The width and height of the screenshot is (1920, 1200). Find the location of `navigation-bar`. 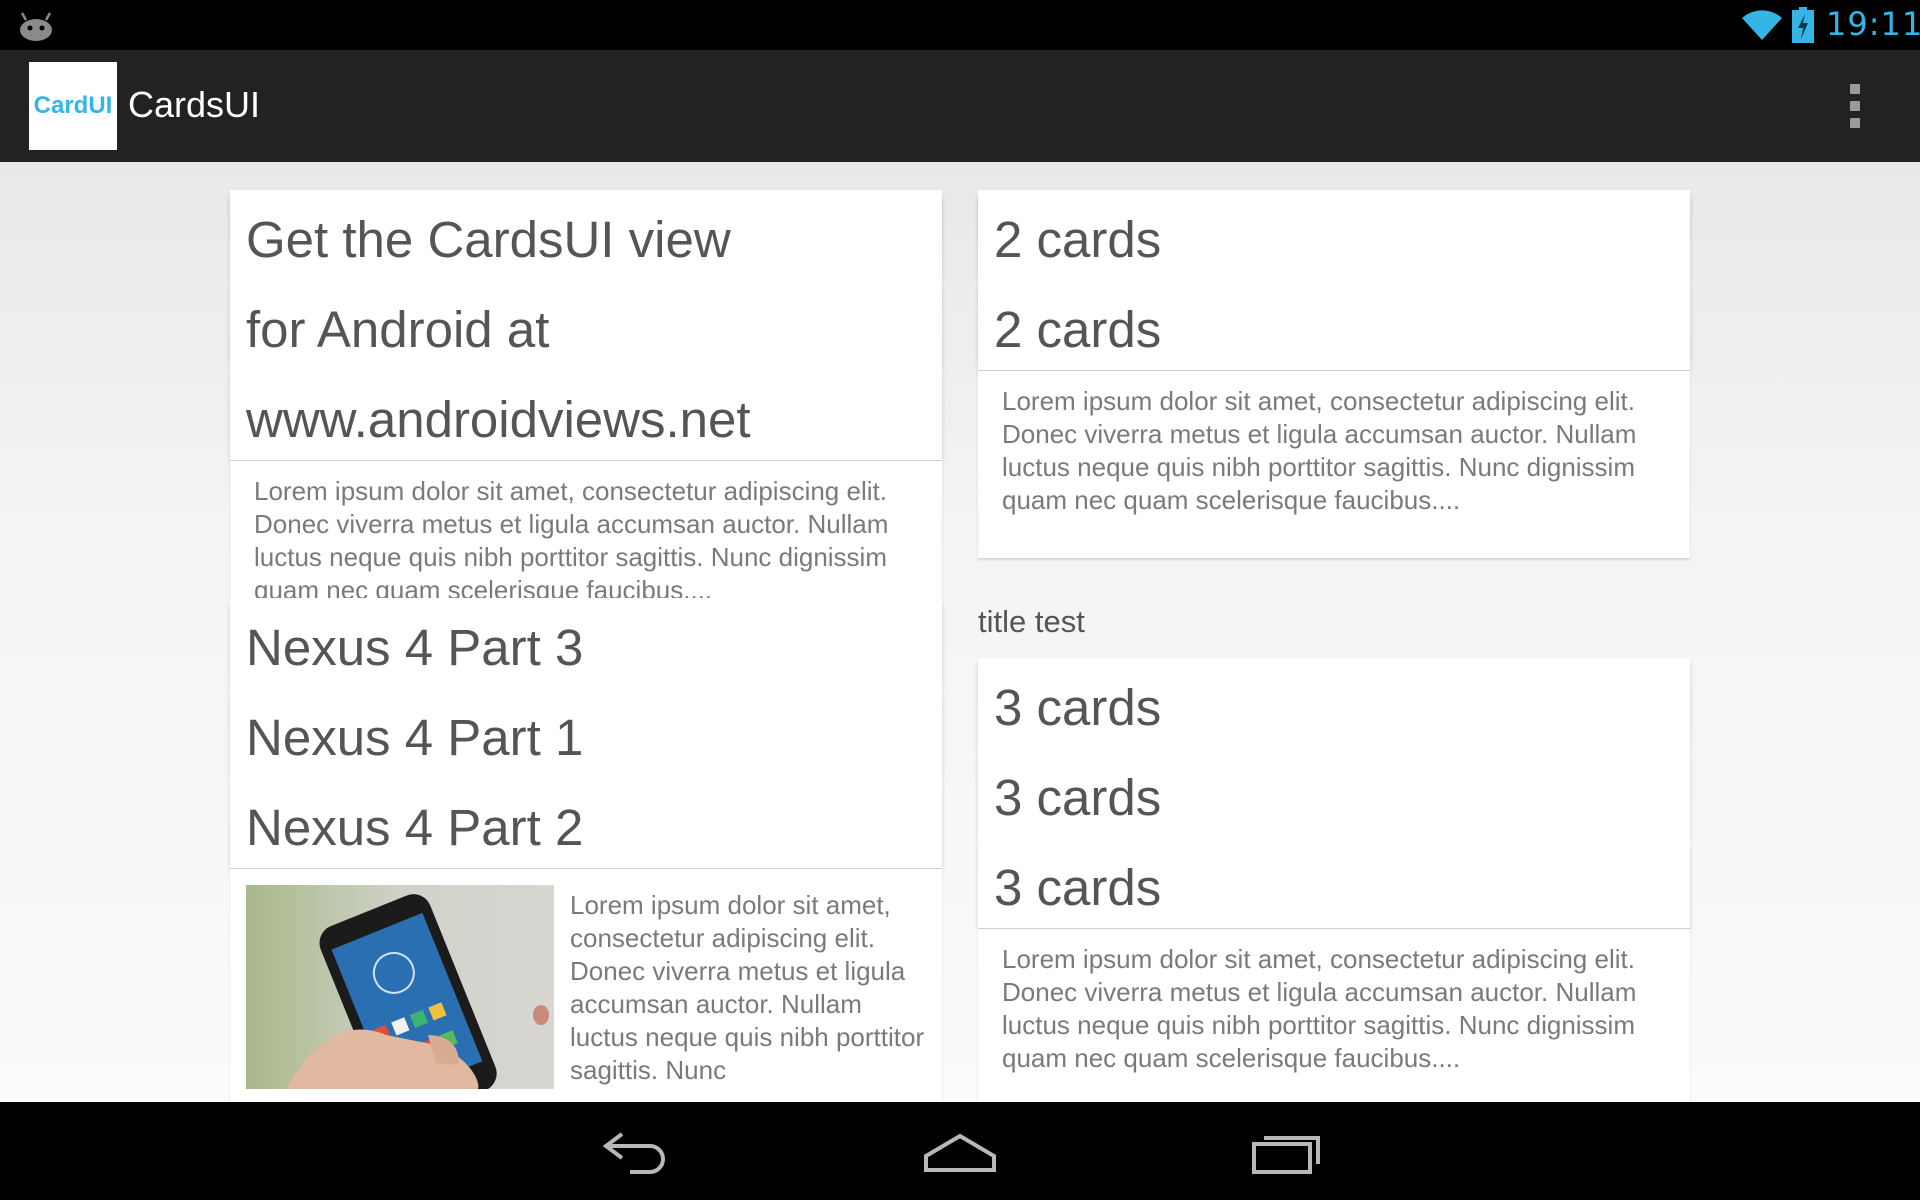

navigation-bar is located at coordinates (960, 1151).